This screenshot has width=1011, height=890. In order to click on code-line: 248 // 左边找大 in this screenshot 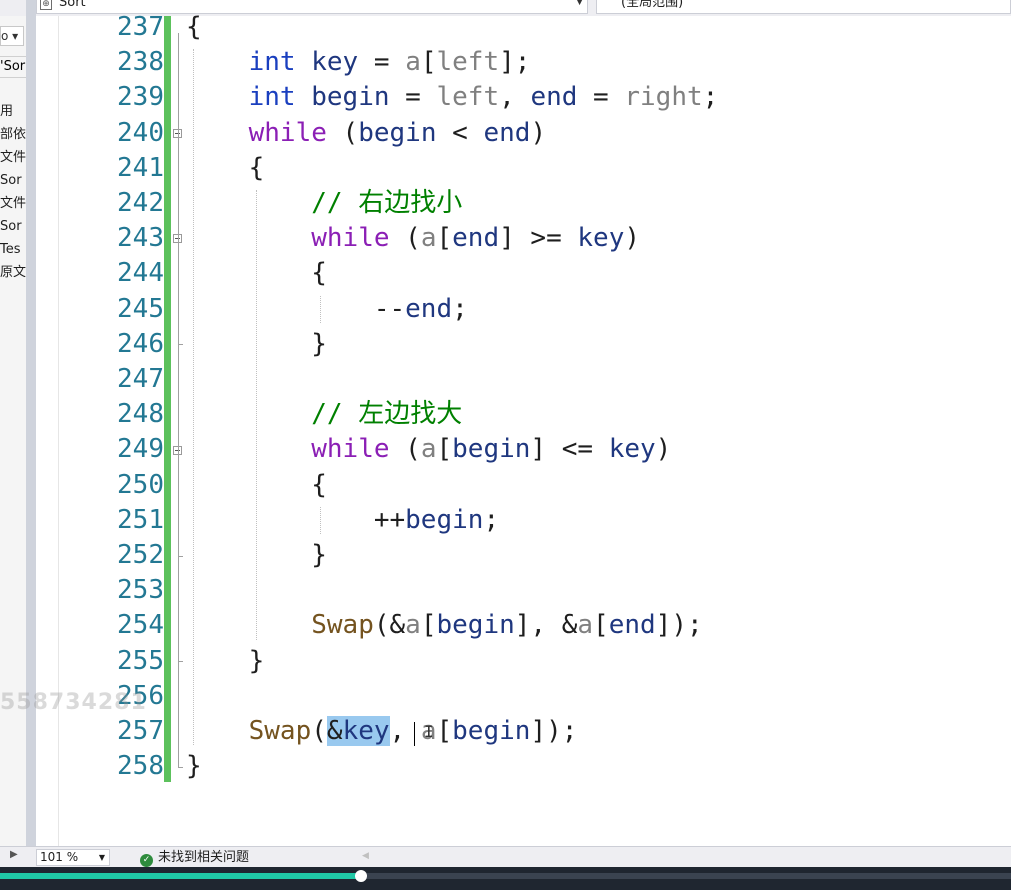, I will do `click(523, 414)`.